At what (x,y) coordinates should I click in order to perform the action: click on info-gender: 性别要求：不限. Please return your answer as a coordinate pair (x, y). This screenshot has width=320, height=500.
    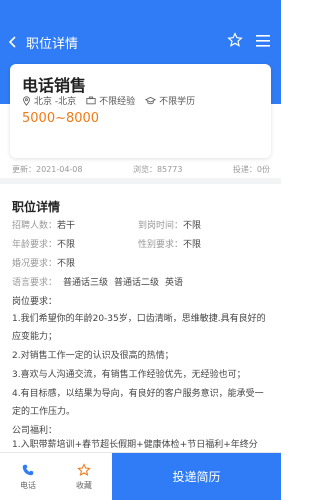
    Looking at the image, I should click on (170, 245).